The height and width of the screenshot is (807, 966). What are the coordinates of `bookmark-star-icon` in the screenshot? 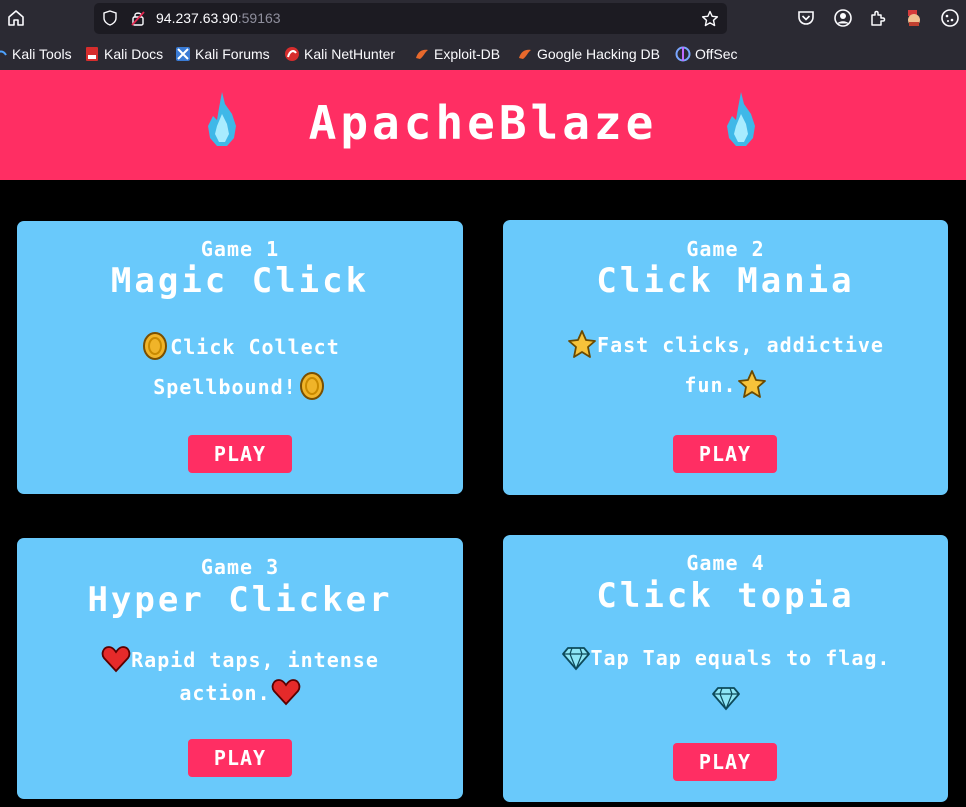 It's located at (710, 19).